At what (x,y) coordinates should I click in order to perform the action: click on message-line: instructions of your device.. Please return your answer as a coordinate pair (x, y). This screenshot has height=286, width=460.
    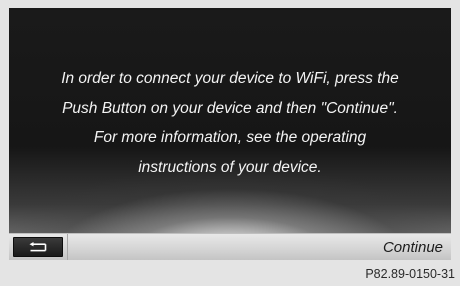
    Looking at the image, I should click on (230, 167).